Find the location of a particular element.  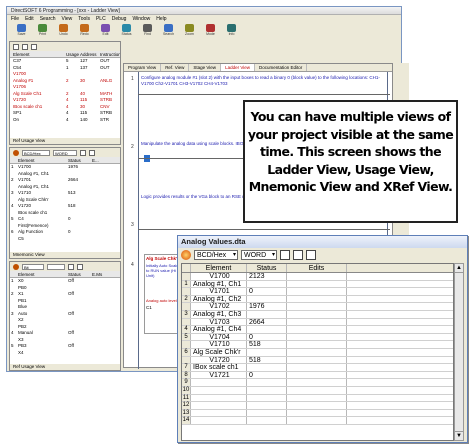

table-row: V1710 518 is located at coordinates (317, 345).